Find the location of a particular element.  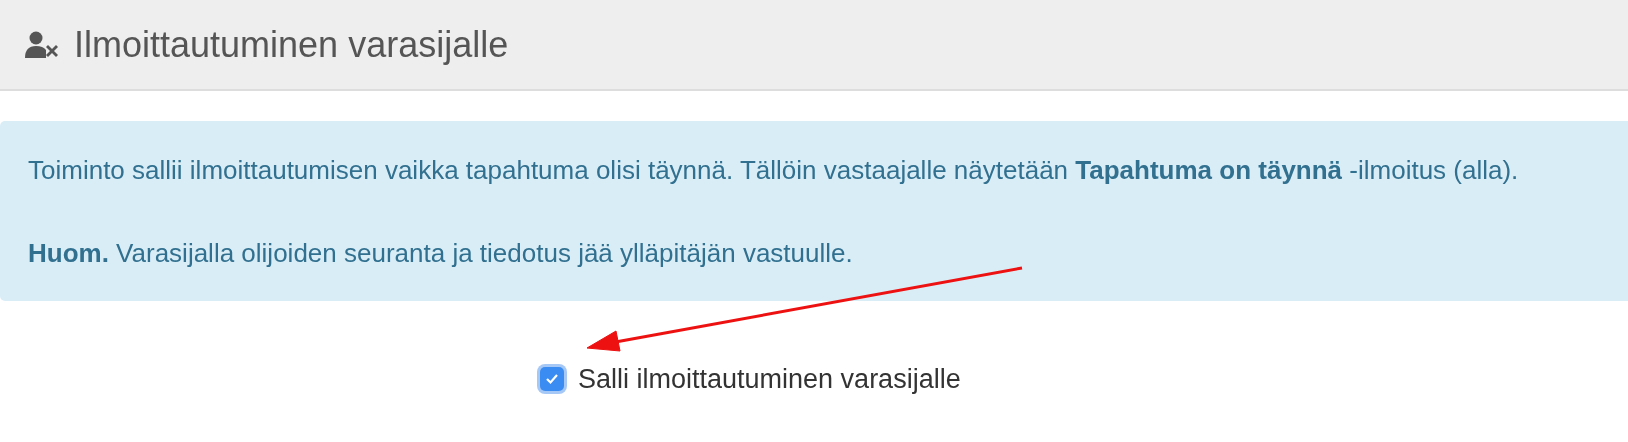

user-remove-icon is located at coordinates (42, 44).